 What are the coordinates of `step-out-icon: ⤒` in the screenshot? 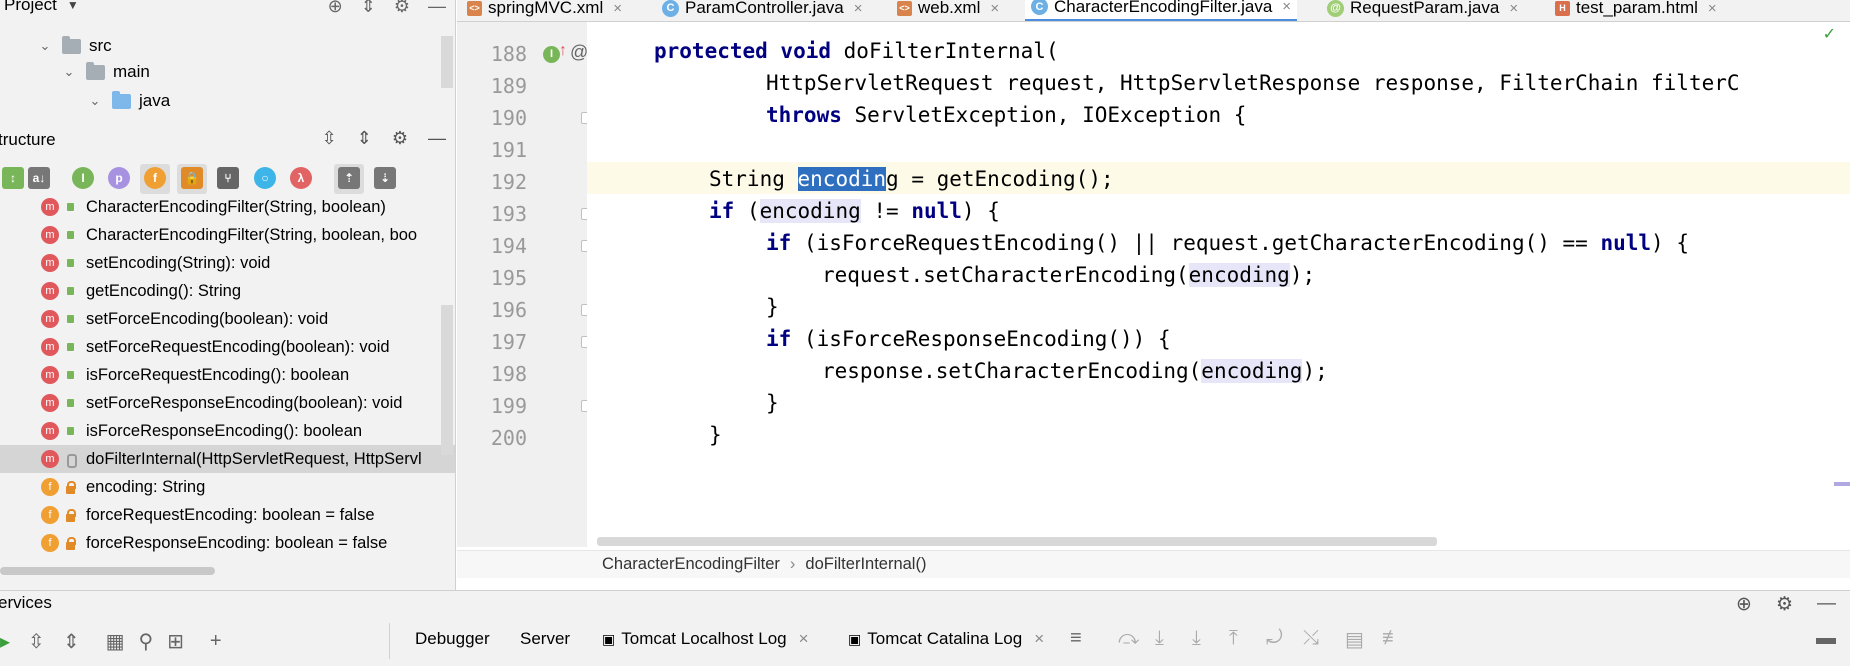 It's located at (1233, 638).